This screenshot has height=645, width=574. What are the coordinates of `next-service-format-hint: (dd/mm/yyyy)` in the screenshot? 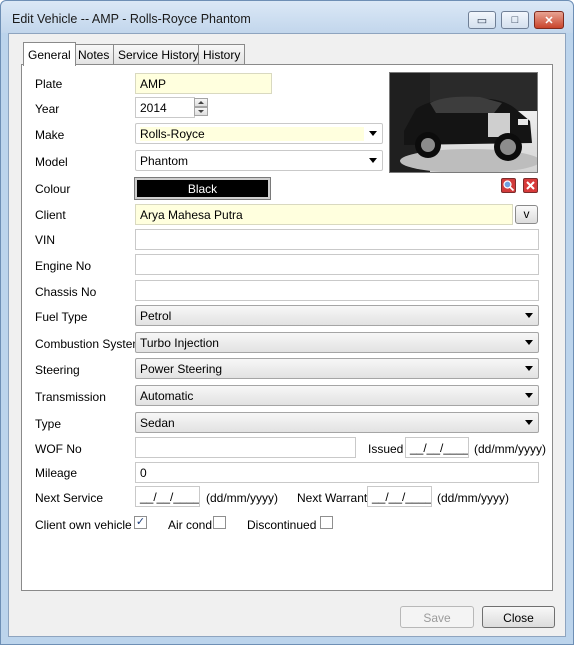 It's located at (242, 498).